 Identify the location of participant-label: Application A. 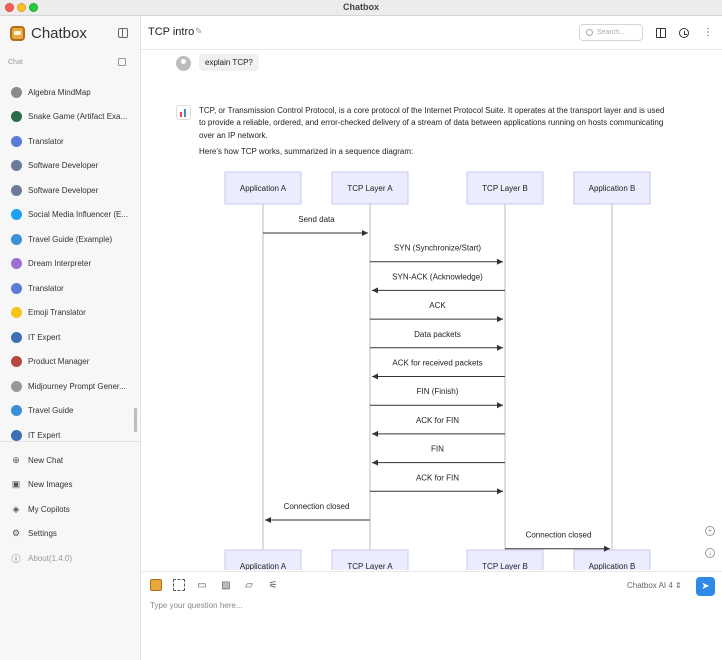
(263, 188).